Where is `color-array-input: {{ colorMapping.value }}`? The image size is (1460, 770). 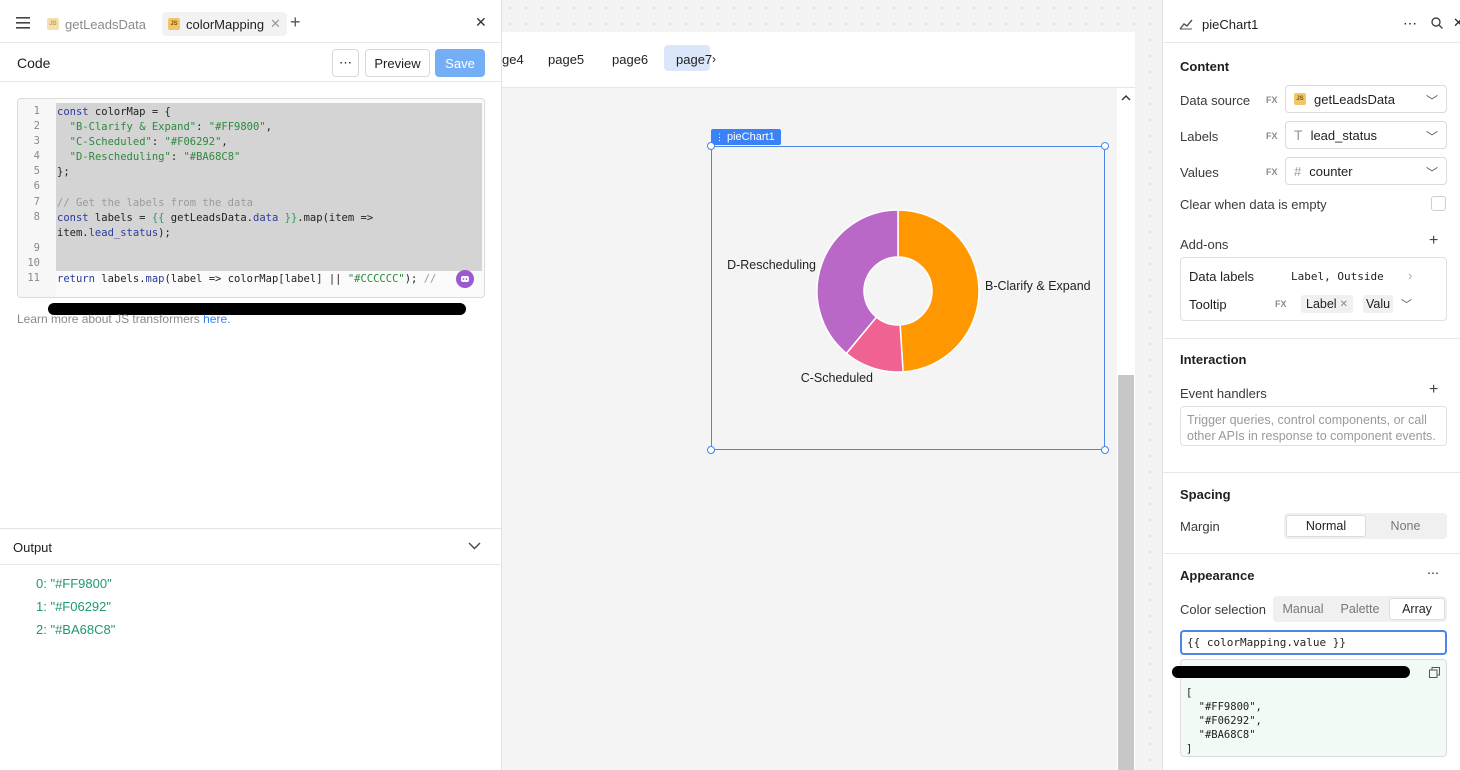 color-array-input: {{ colorMapping.value }} is located at coordinates (1313, 642).